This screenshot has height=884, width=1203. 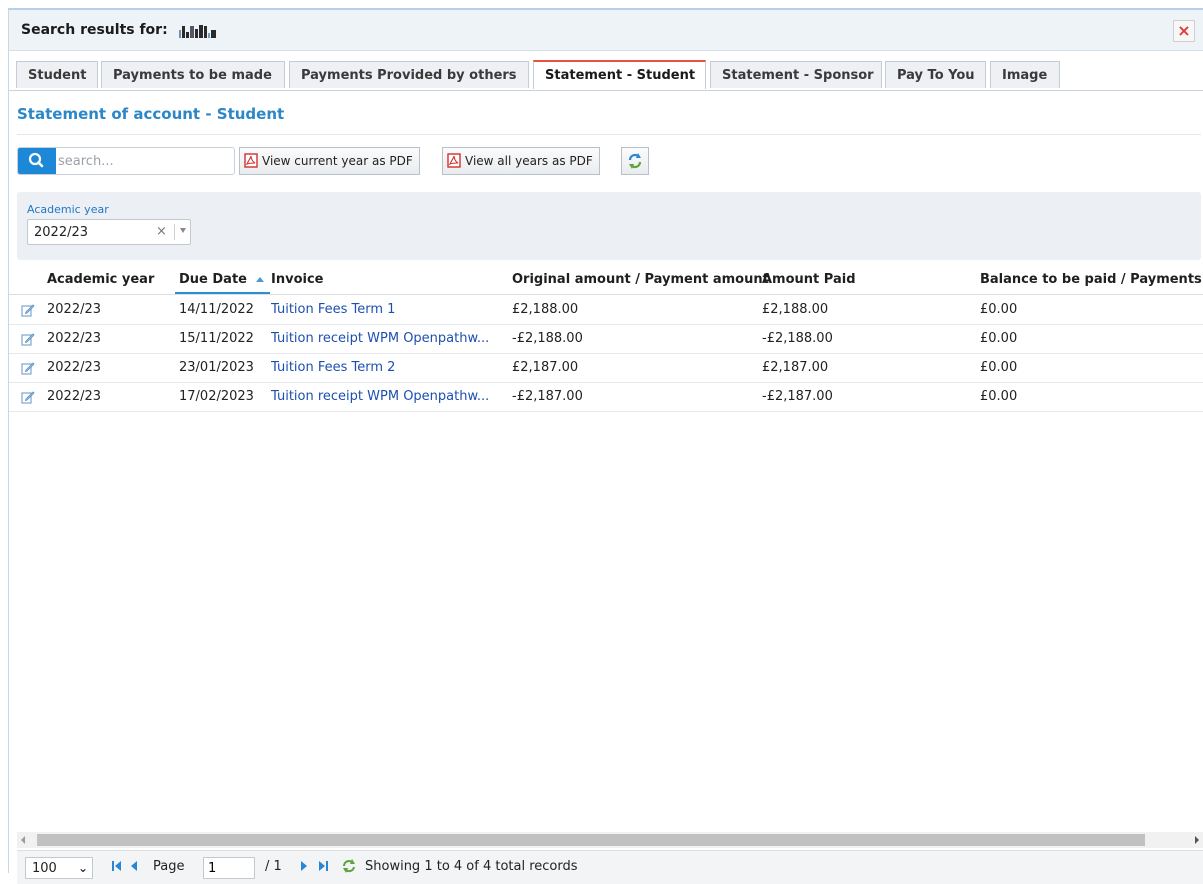 What do you see at coordinates (61, 232) in the screenshot?
I see `academic-year-select-value: 2022/23` at bounding box center [61, 232].